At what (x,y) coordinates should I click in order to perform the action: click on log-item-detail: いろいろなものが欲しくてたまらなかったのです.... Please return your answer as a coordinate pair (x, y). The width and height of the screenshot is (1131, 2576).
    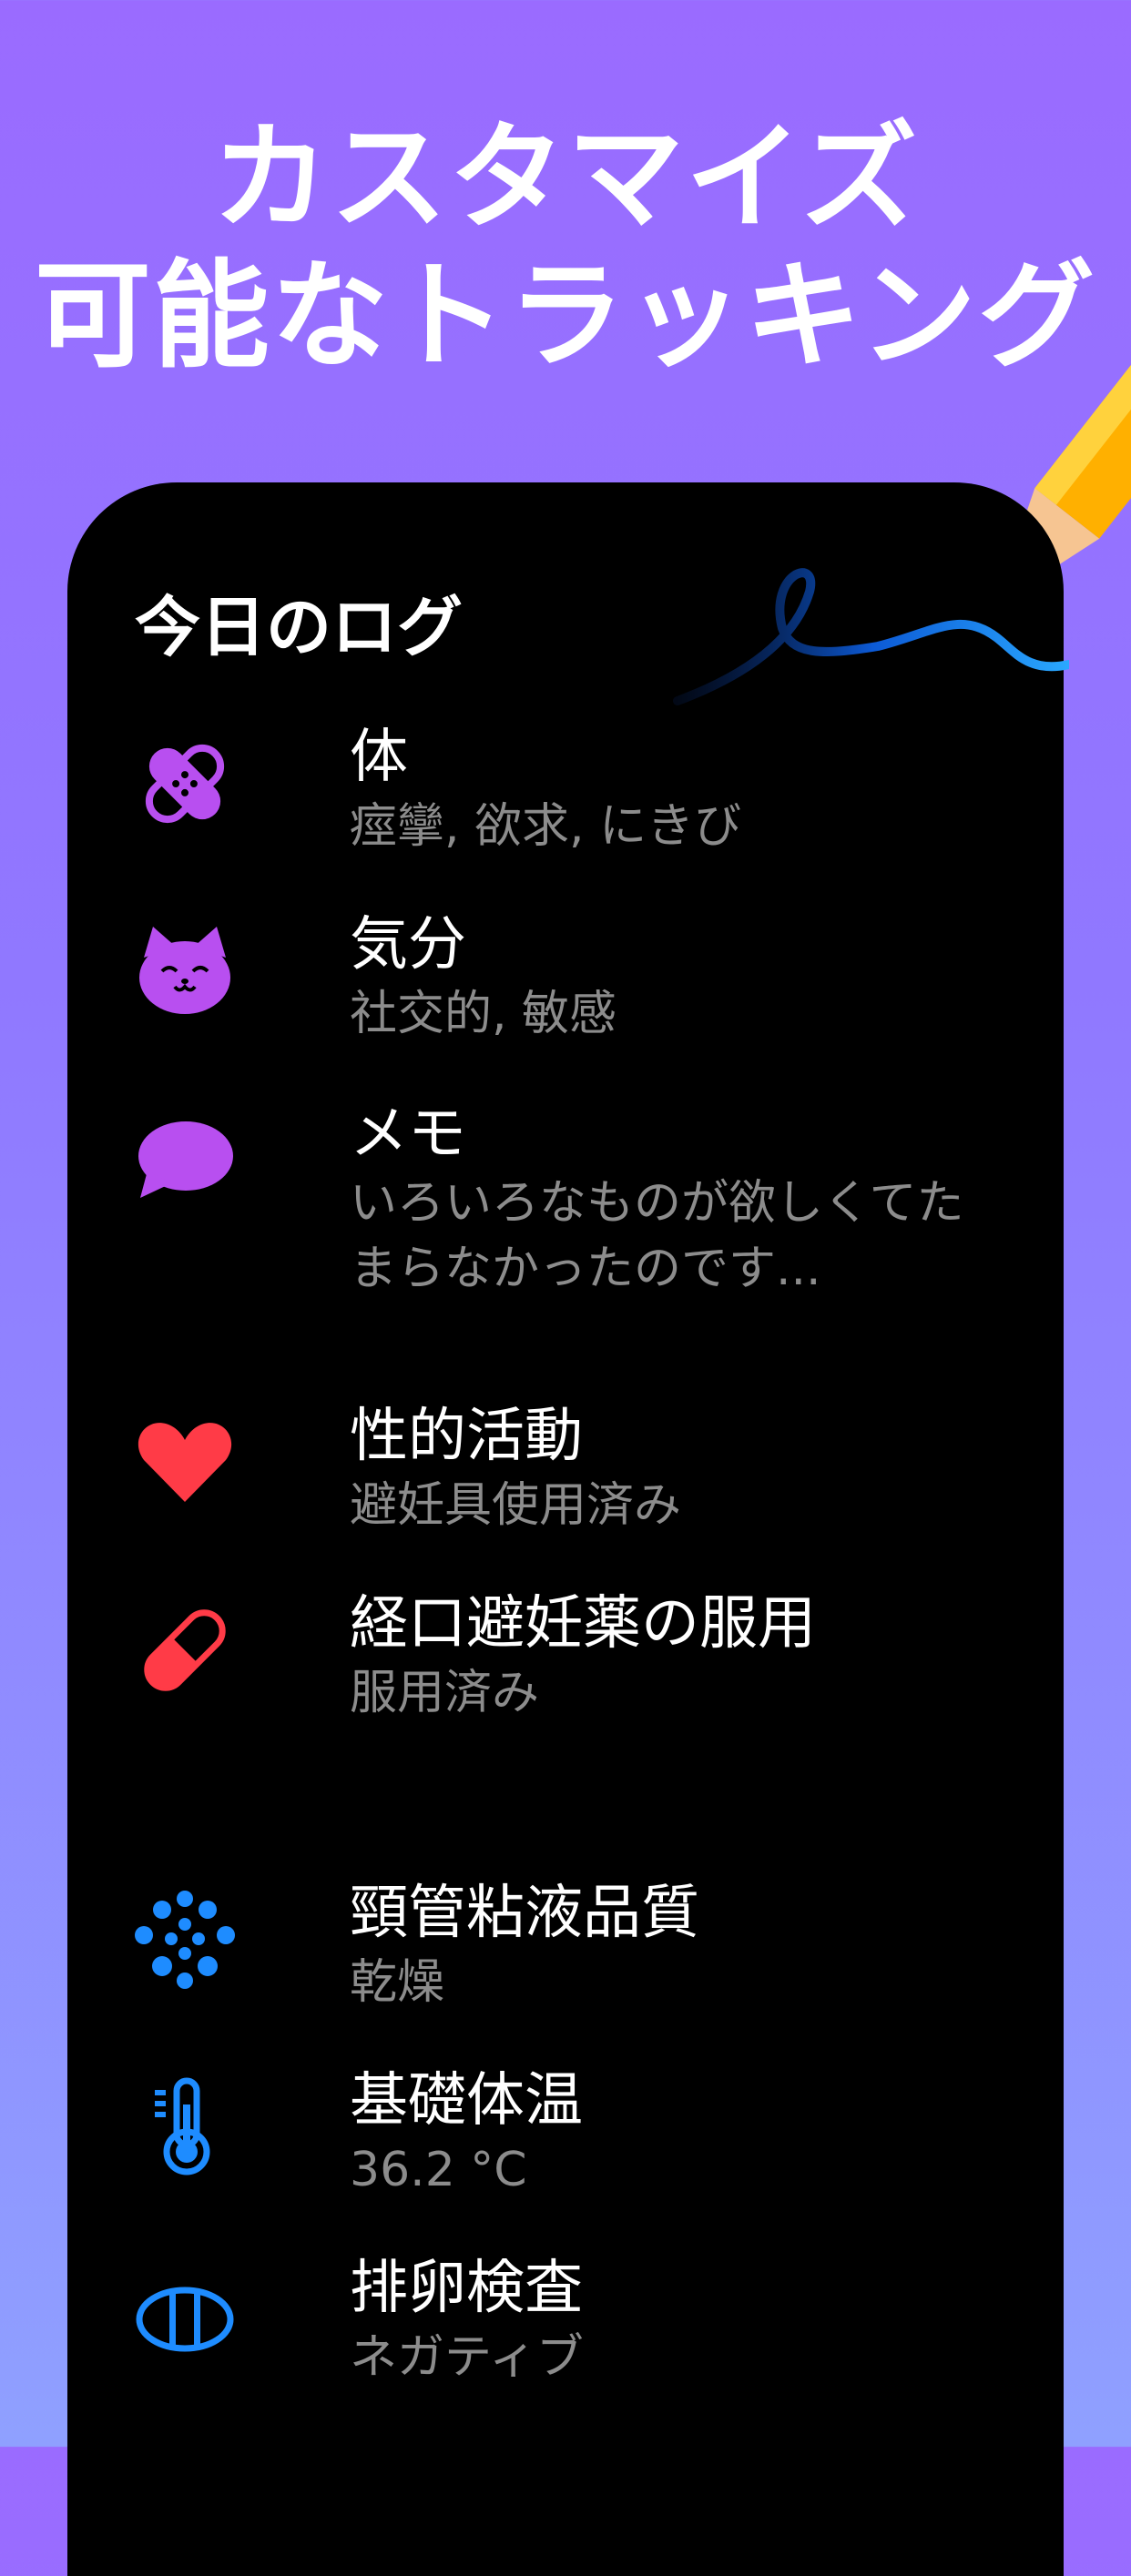
    Looking at the image, I should click on (657, 1236).